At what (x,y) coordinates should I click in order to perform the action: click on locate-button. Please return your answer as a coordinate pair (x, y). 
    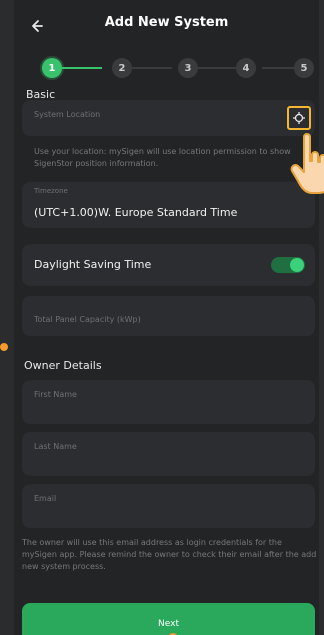
    Looking at the image, I should click on (299, 118).